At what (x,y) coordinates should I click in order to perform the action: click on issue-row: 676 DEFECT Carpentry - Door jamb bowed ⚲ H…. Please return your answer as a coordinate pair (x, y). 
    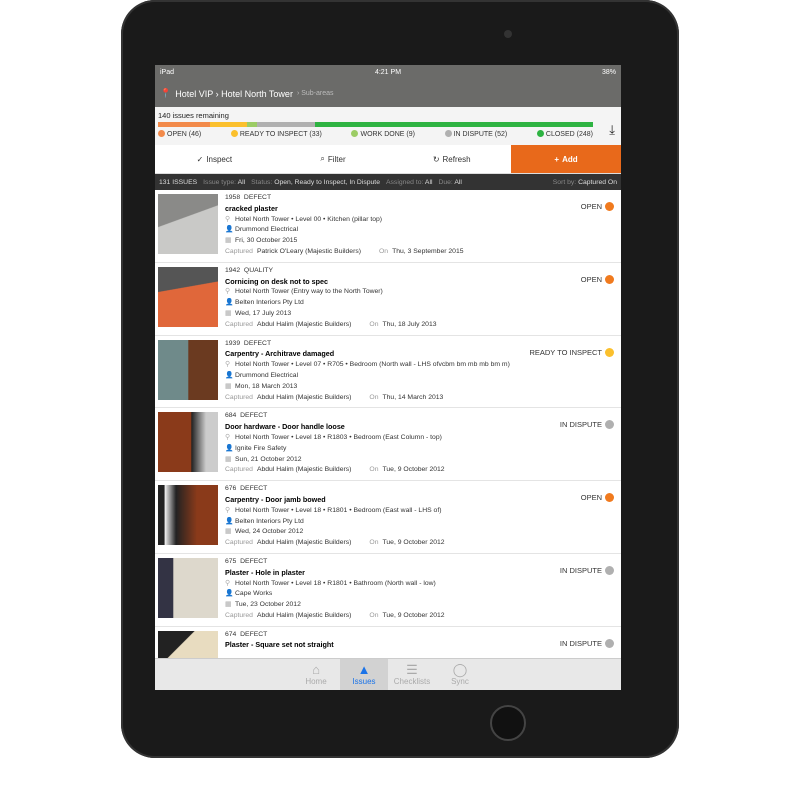
    Looking at the image, I should click on (388, 517).